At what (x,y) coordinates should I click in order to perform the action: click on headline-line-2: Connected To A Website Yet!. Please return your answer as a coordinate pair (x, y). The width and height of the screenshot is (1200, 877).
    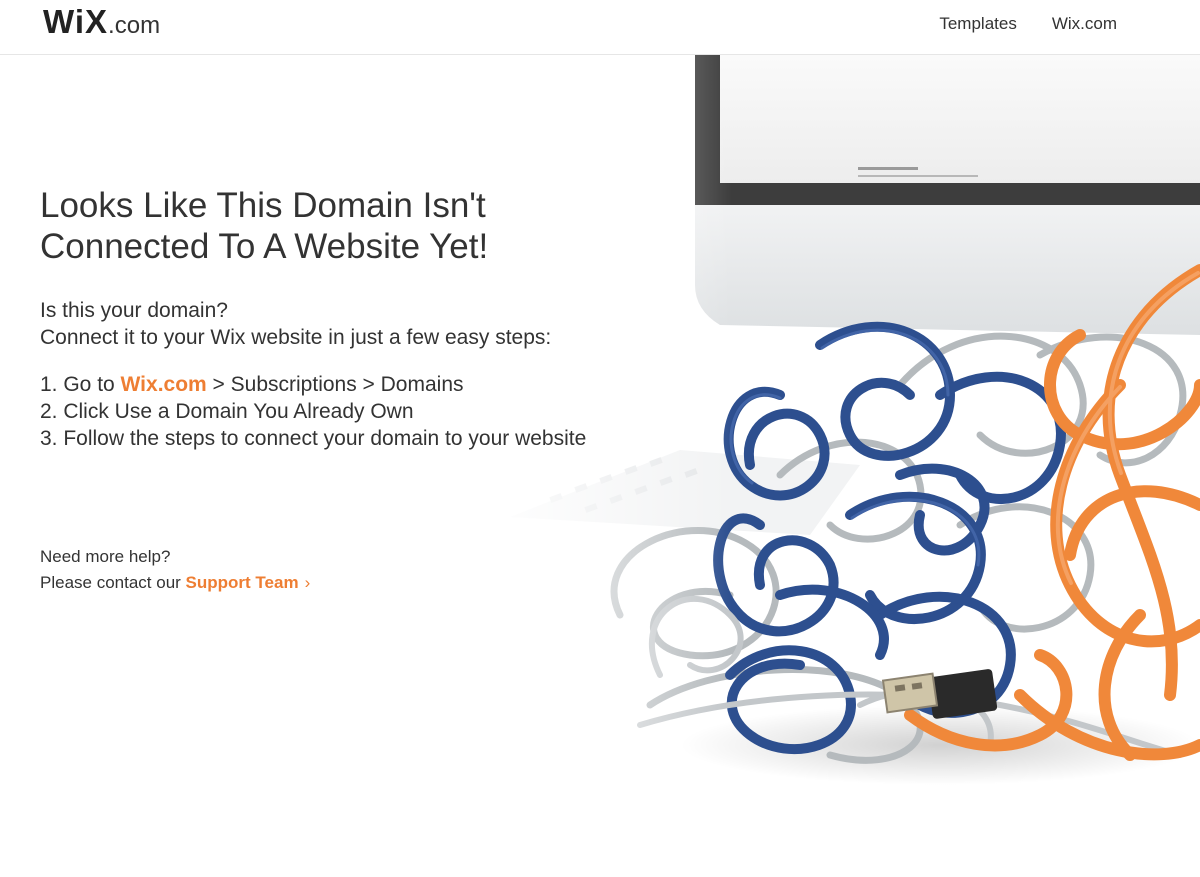
    Looking at the image, I should click on (264, 246).